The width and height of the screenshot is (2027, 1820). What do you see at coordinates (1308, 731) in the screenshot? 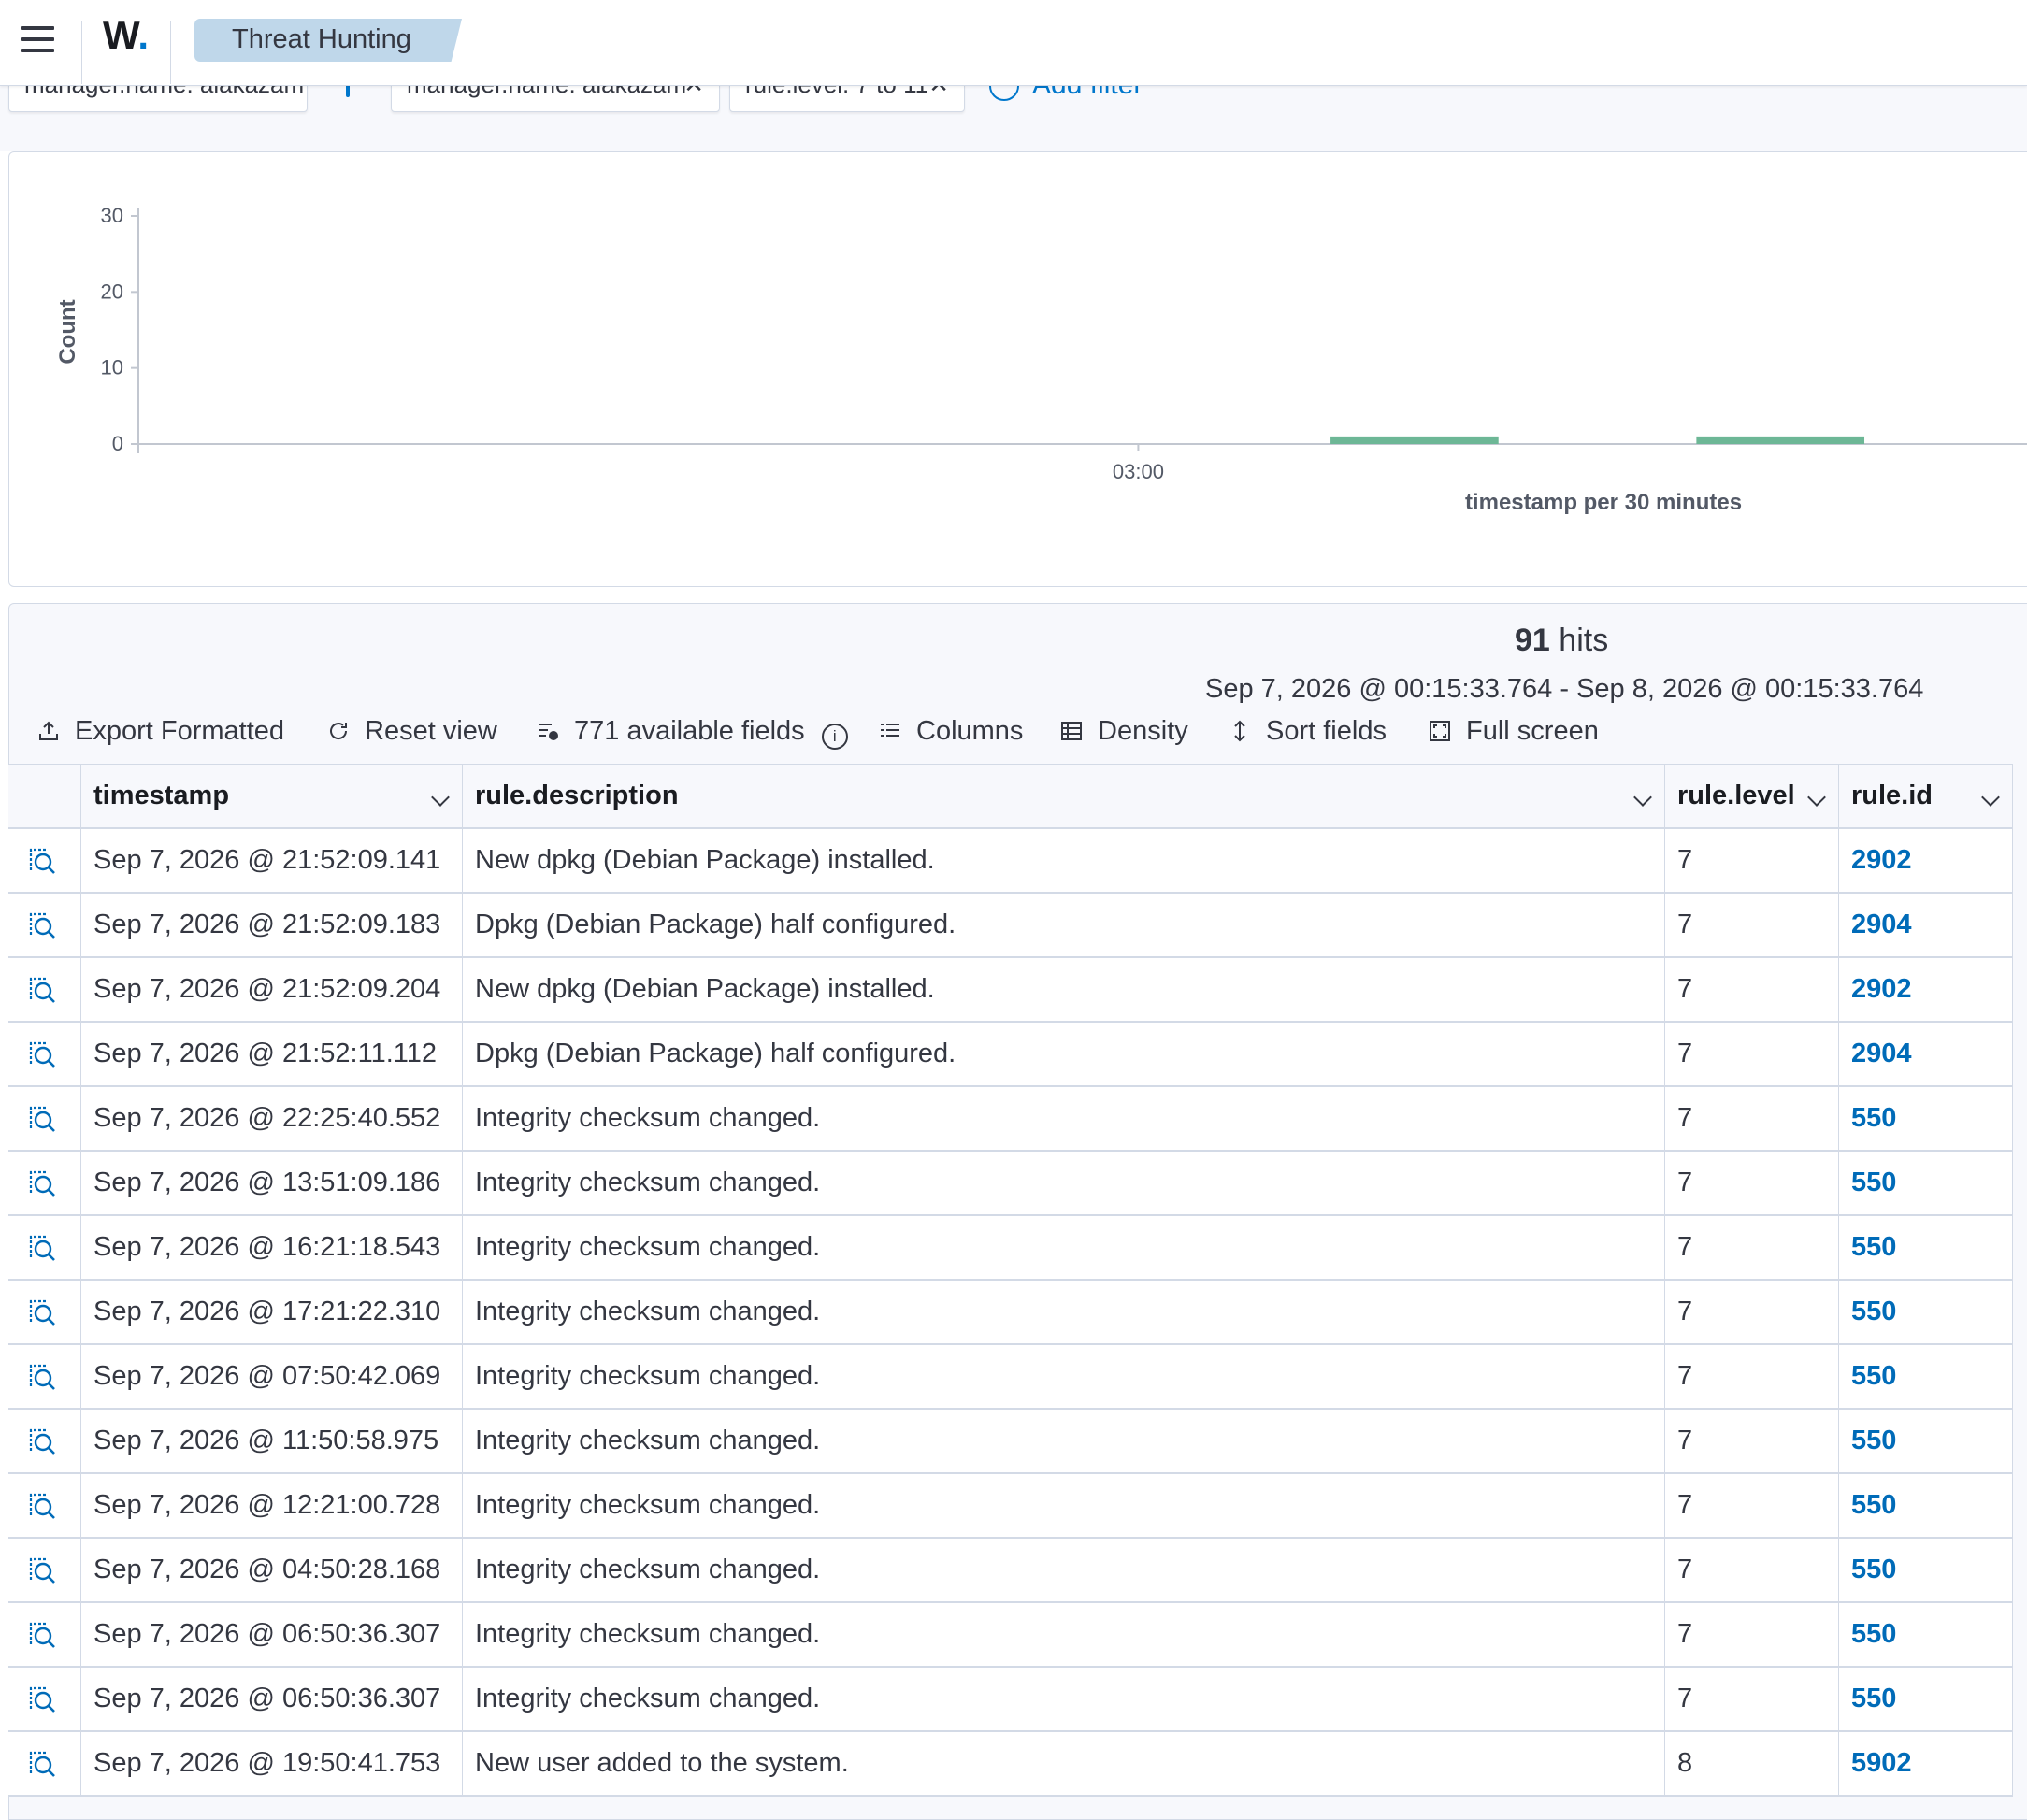
I see `sort-fields-button: Sort fields` at bounding box center [1308, 731].